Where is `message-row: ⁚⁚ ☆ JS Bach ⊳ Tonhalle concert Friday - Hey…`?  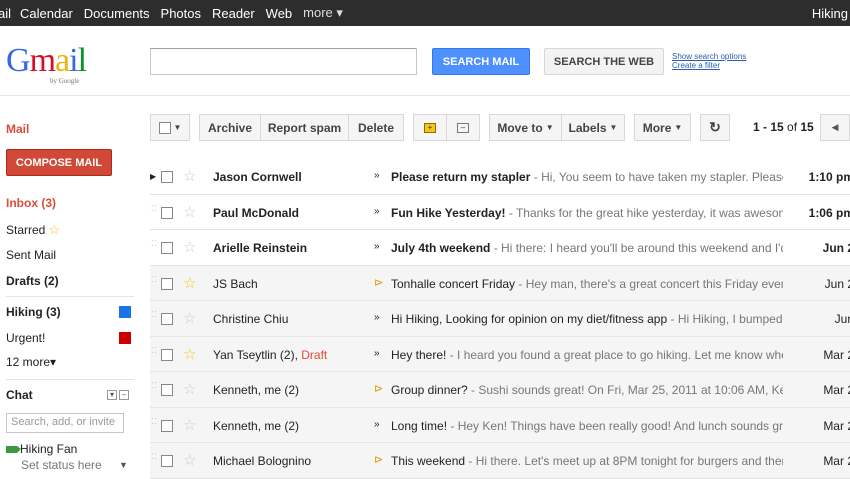 message-row: ⁚⁚ ☆ JS Bach ⊳ Tonhalle concert Friday - Hey… is located at coordinates (500, 283).